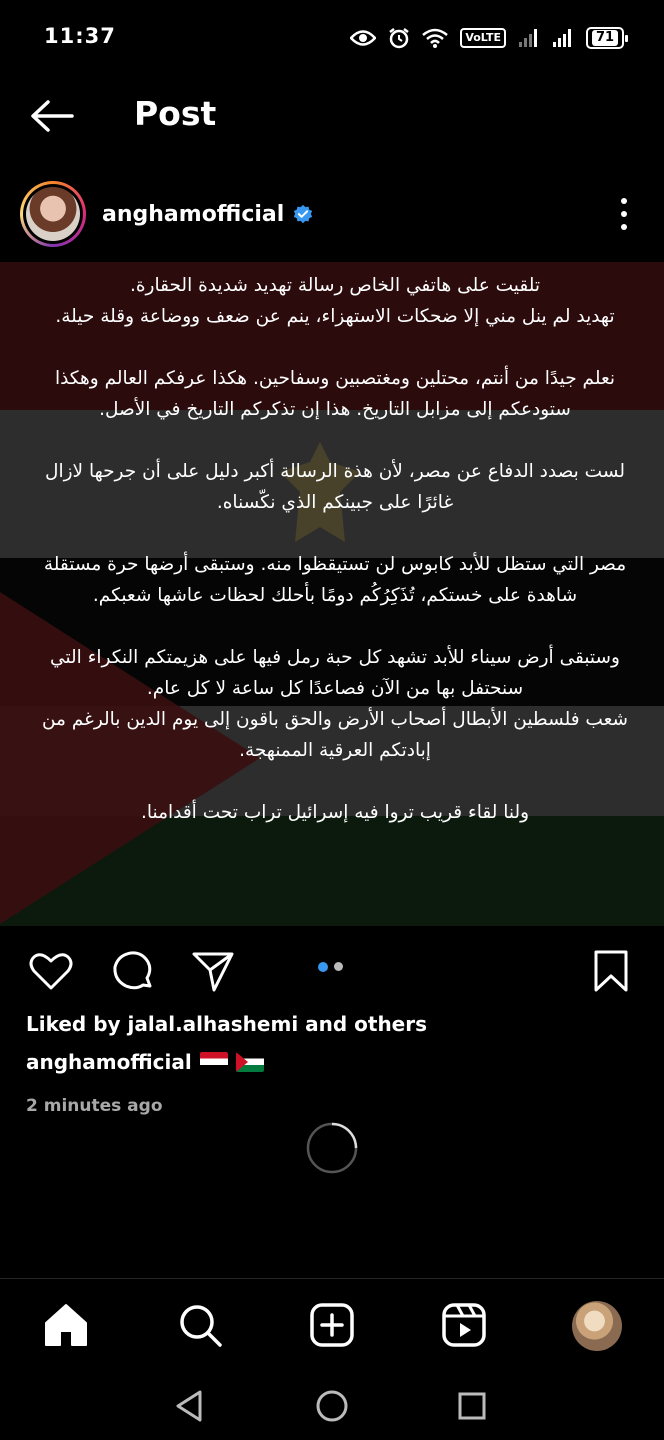 The width and height of the screenshot is (664, 1440). I want to click on post-actions, so click(332, 970).